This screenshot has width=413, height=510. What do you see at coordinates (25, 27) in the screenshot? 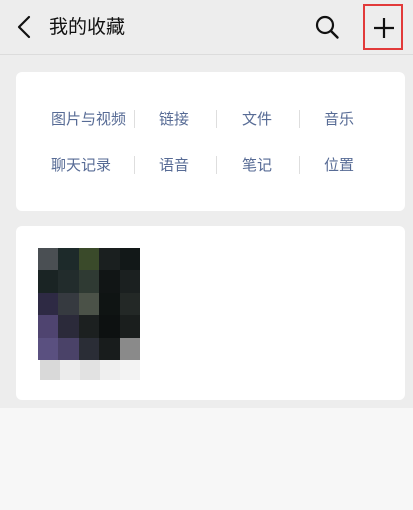
I see `chevron-left-icon` at bounding box center [25, 27].